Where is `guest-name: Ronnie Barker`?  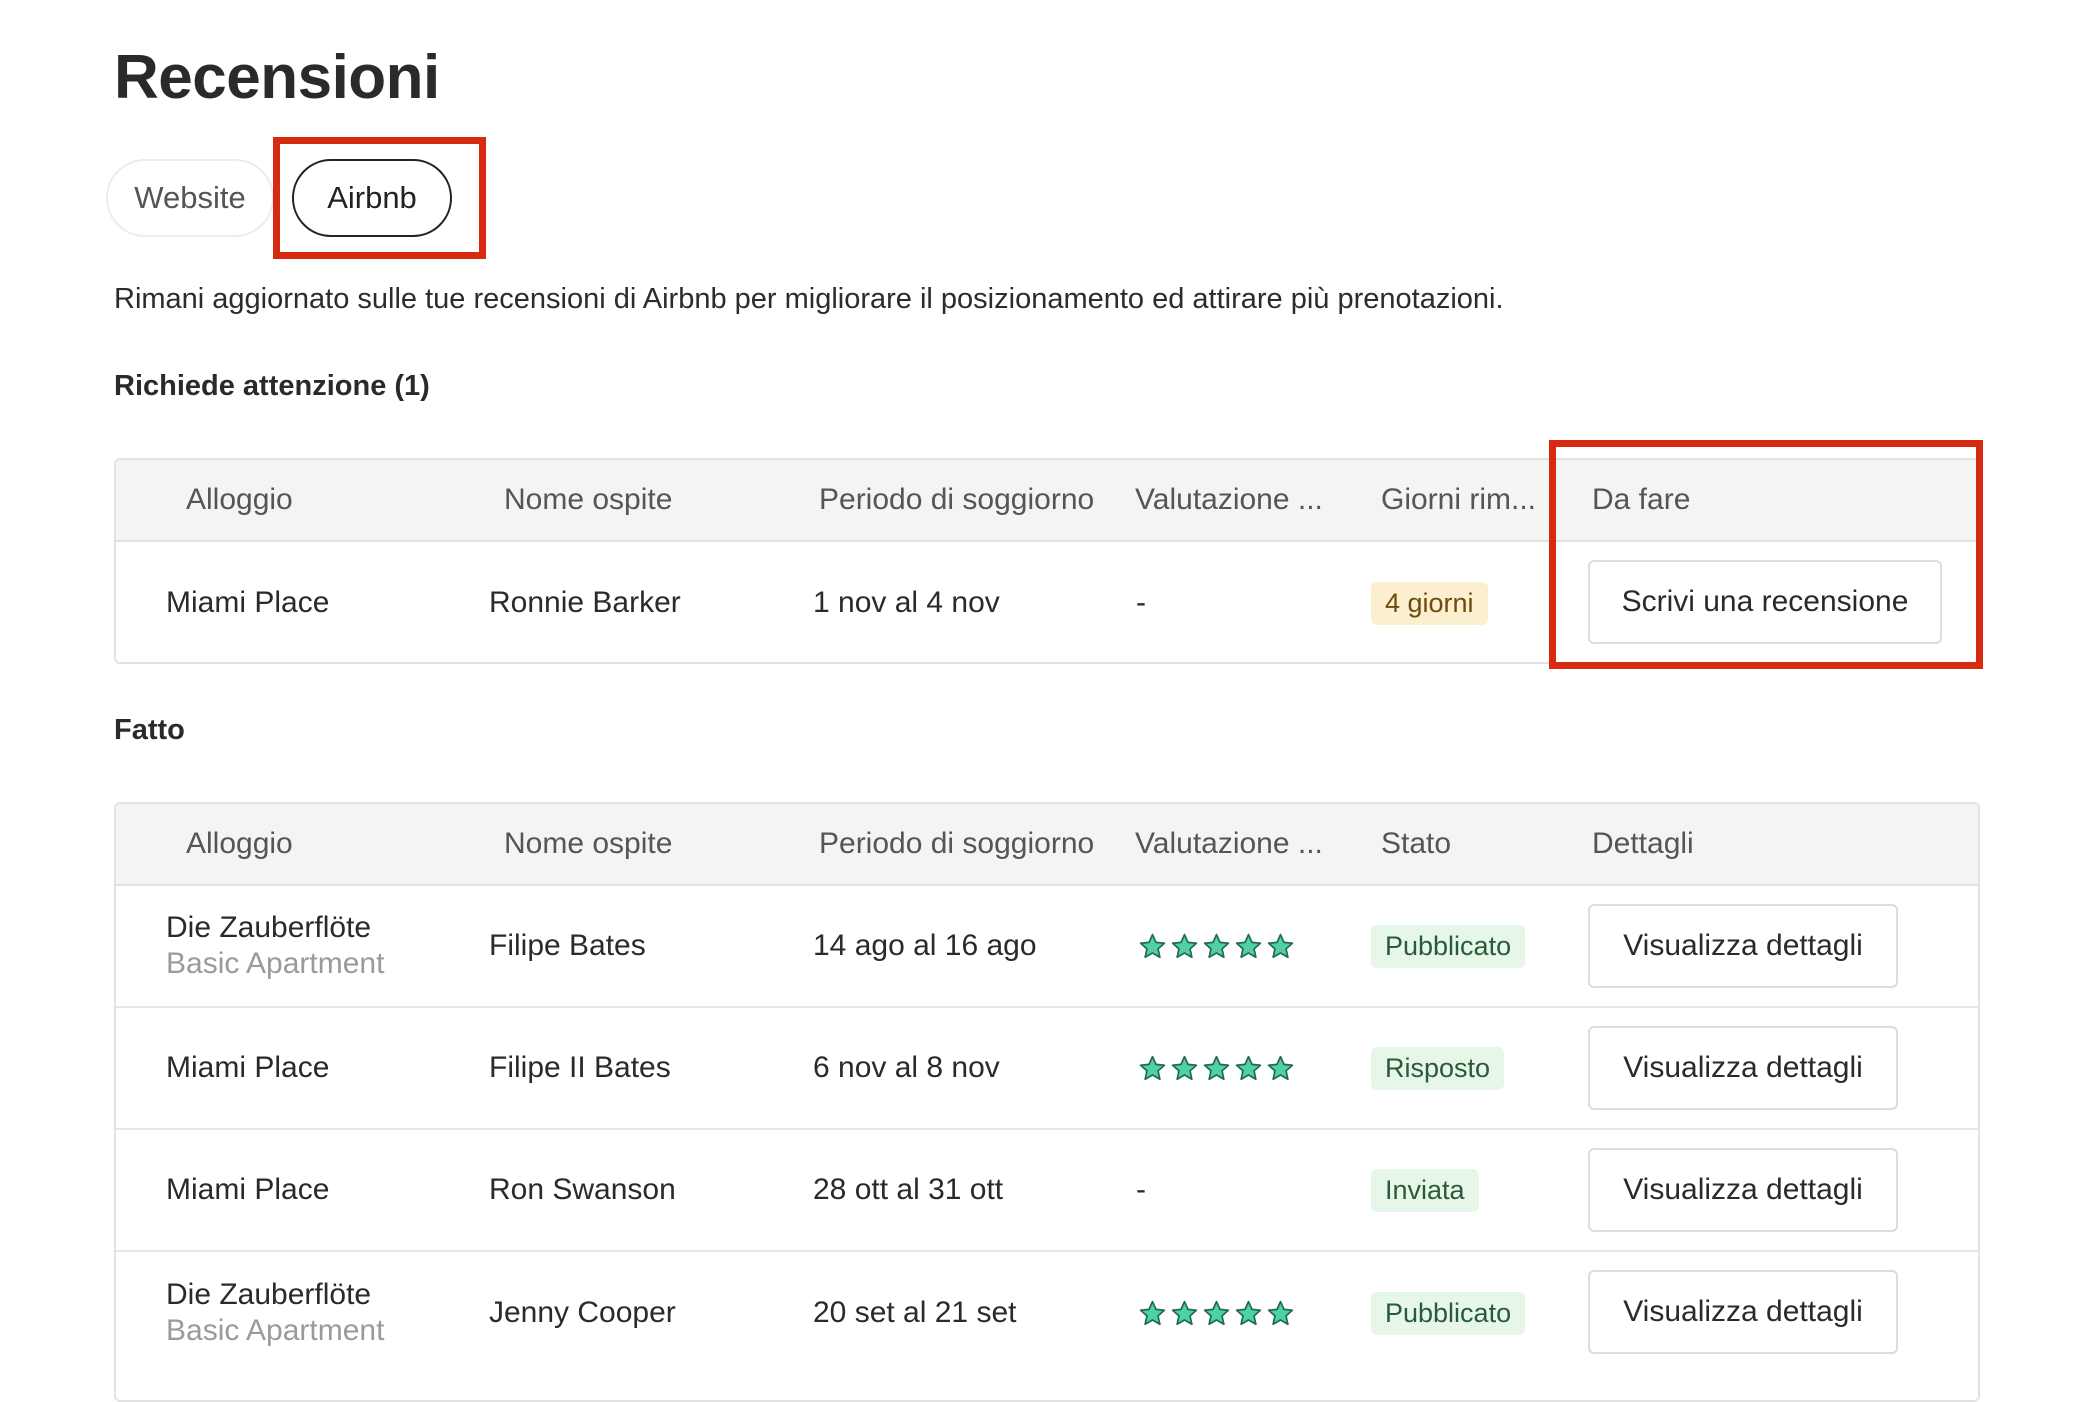
guest-name: Ronnie Barker is located at coordinates (585, 602).